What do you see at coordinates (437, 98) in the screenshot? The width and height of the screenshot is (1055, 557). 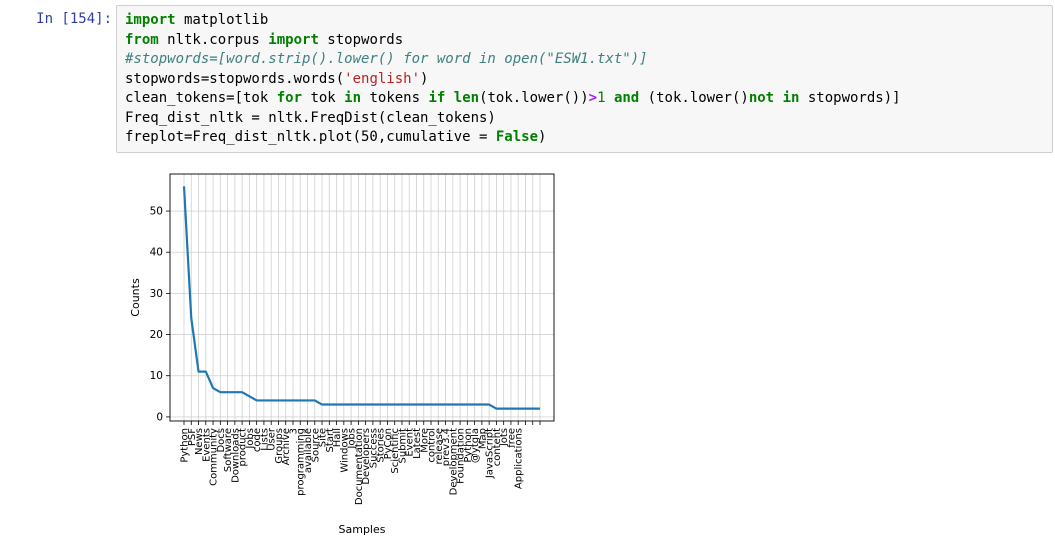 I see `code-token: if` at bounding box center [437, 98].